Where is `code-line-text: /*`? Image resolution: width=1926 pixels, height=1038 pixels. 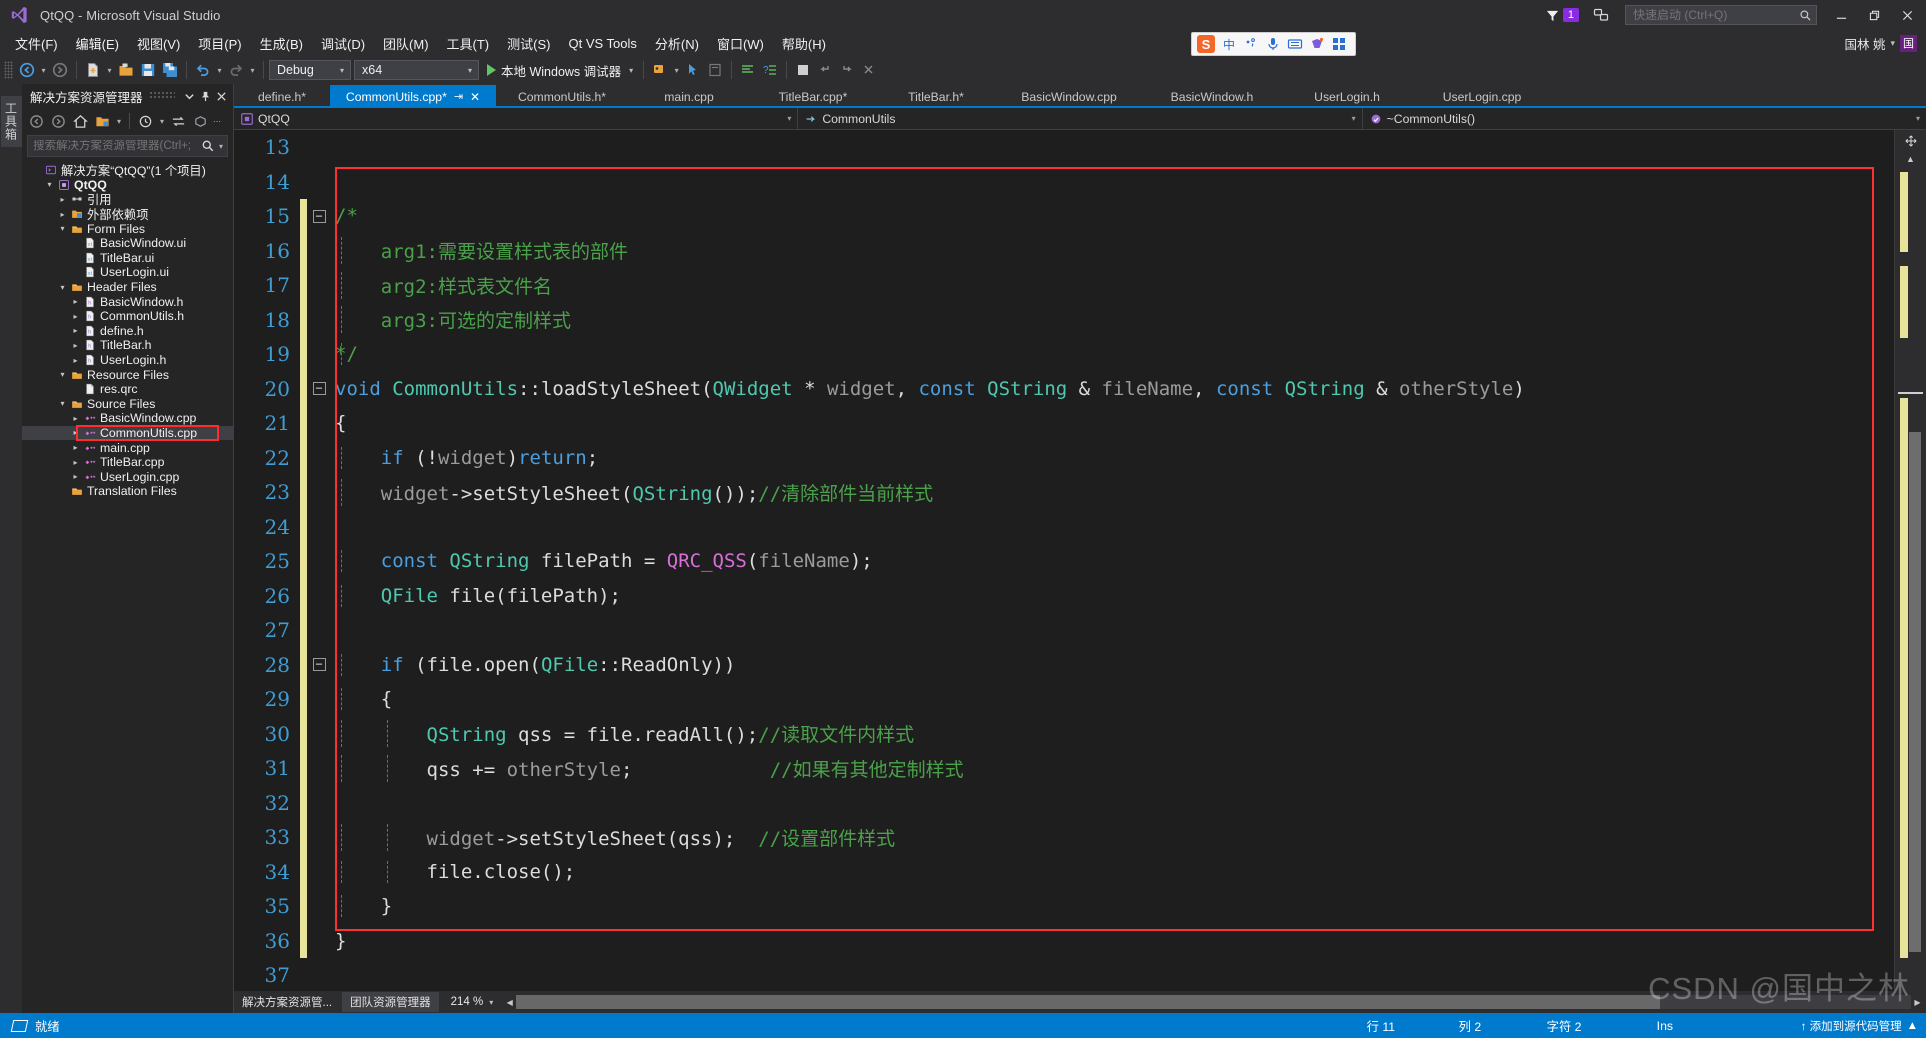
code-line-text: /* is located at coordinates (1112, 216).